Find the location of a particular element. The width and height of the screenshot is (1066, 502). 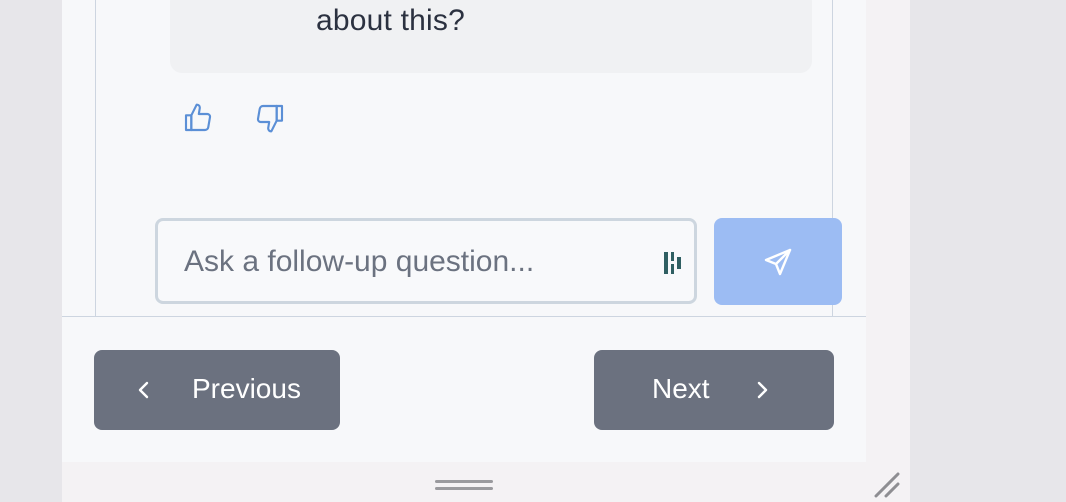

previous-button-label: Previous is located at coordinates (246, 388).